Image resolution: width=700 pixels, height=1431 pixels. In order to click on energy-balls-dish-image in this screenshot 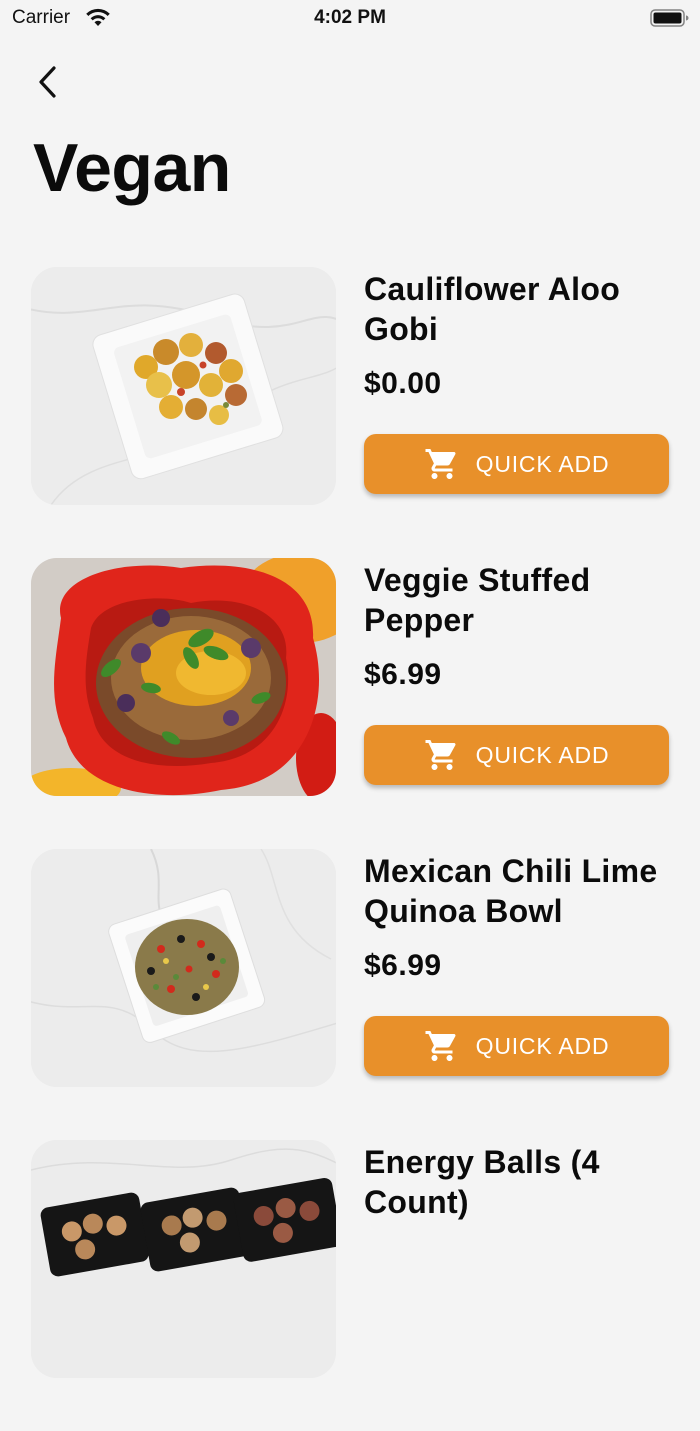, I will do `click(183, 1259)`.